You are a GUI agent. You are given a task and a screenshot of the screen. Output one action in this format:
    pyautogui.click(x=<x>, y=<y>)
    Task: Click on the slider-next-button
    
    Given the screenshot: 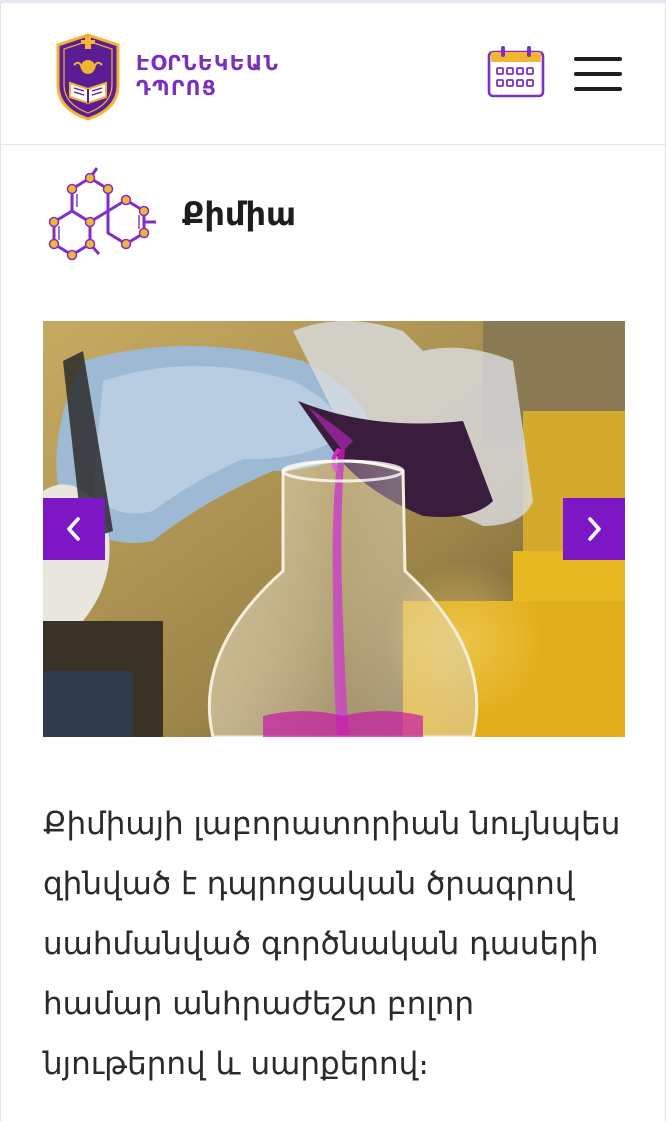 What is the action you would take?
    pyautogui.click(x=594, y=529)
    